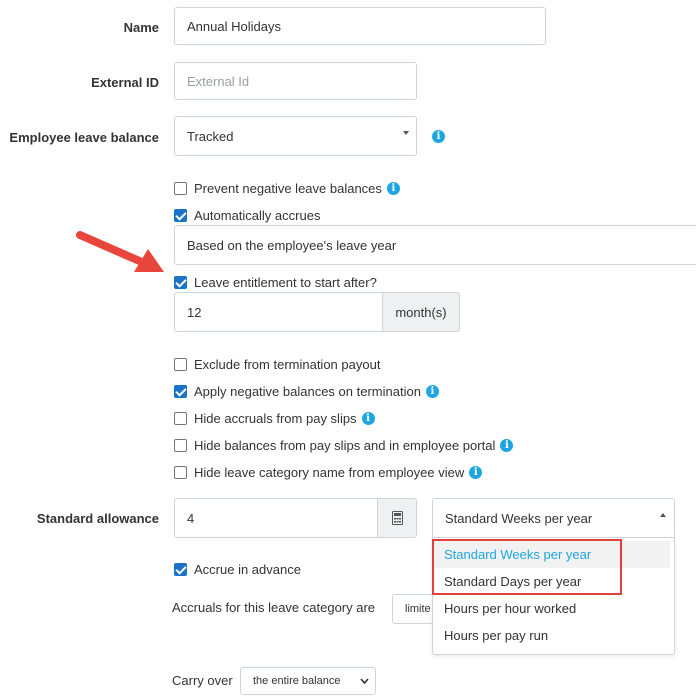 Image resolution: width=696 pixels, height=698 pixels. I want to click on standard-allowance-label: Standard allowance, so click(97, 518).